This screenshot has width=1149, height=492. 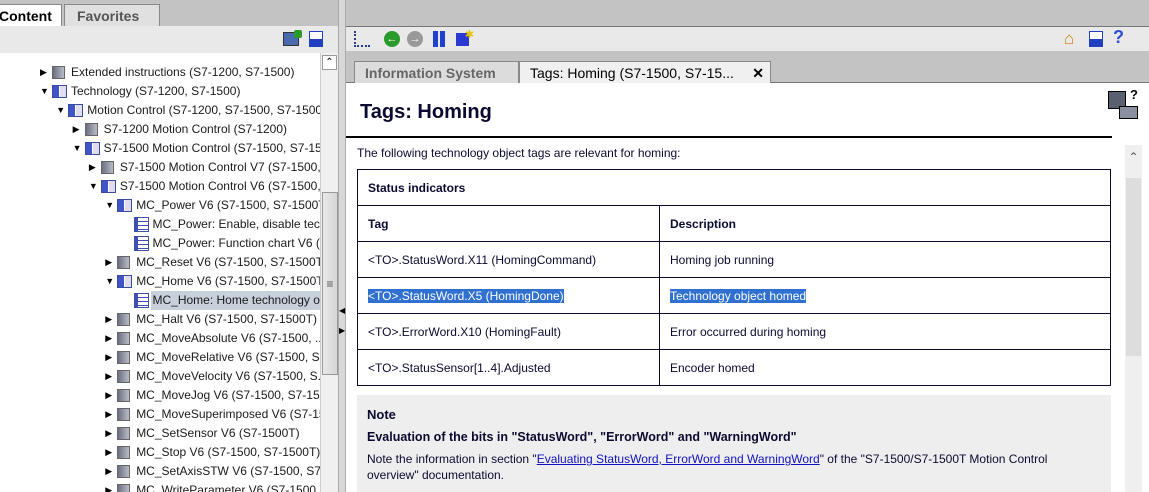 I want to click on forward-icon: →, so click(x=415, y=39).